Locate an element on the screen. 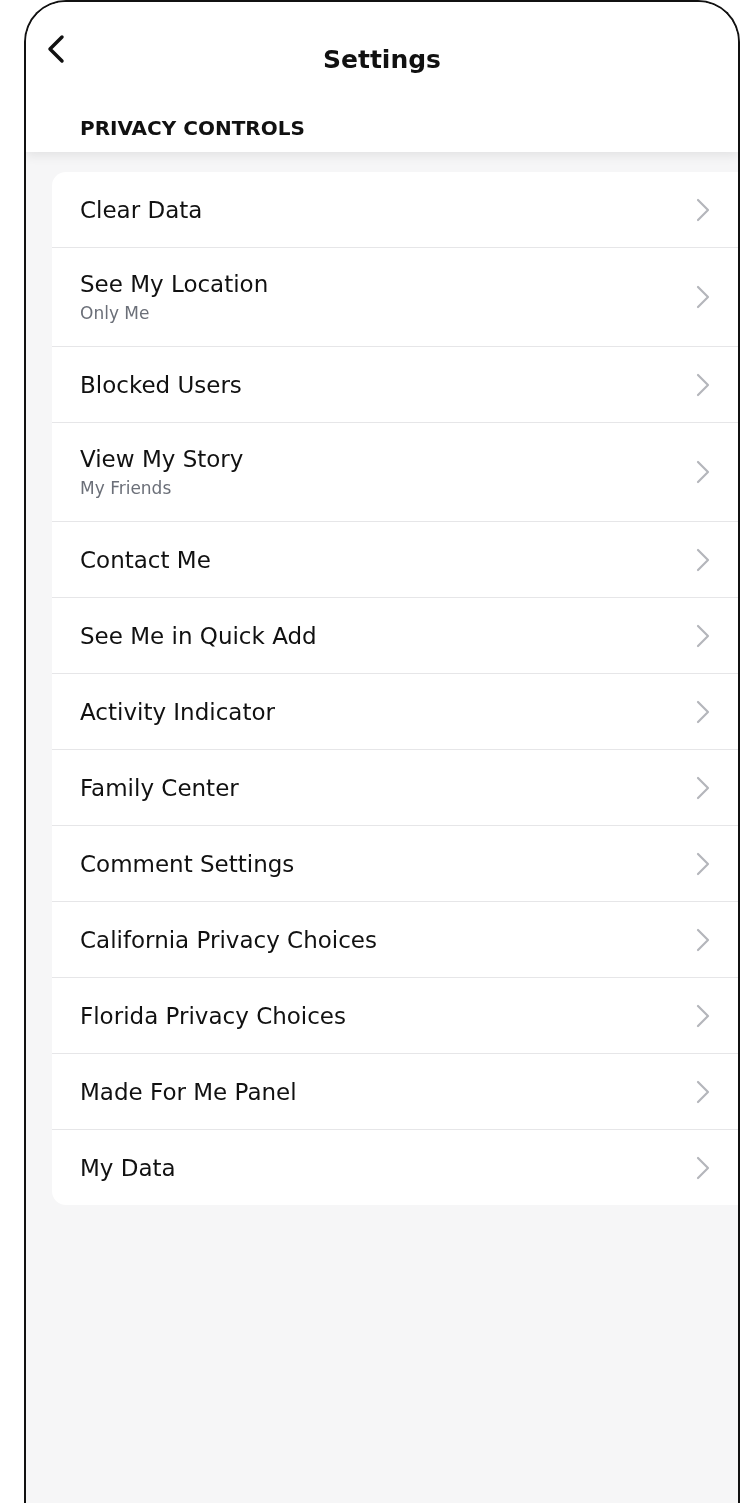 The image size is (740, 1503). settings-row: See Me in Quick Add is located at coordinates (395, 636).